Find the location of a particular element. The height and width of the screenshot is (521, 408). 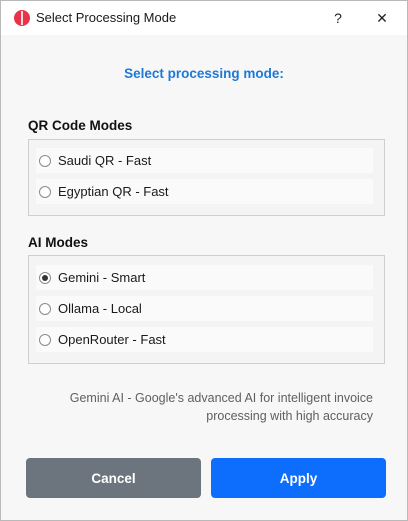

option-label: Saudi QR - Fast is located at coordinates (105, 160).